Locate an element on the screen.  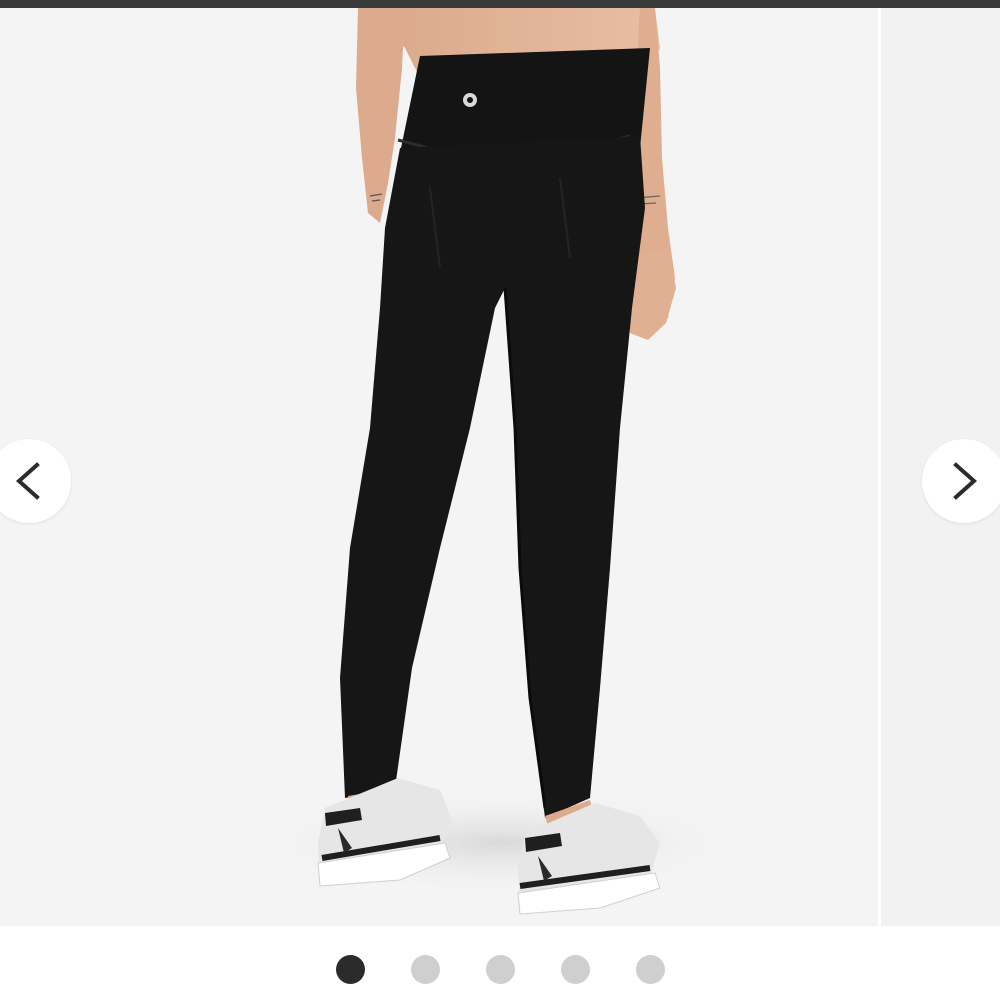
next-image-button is located at coordinates (961, 481).